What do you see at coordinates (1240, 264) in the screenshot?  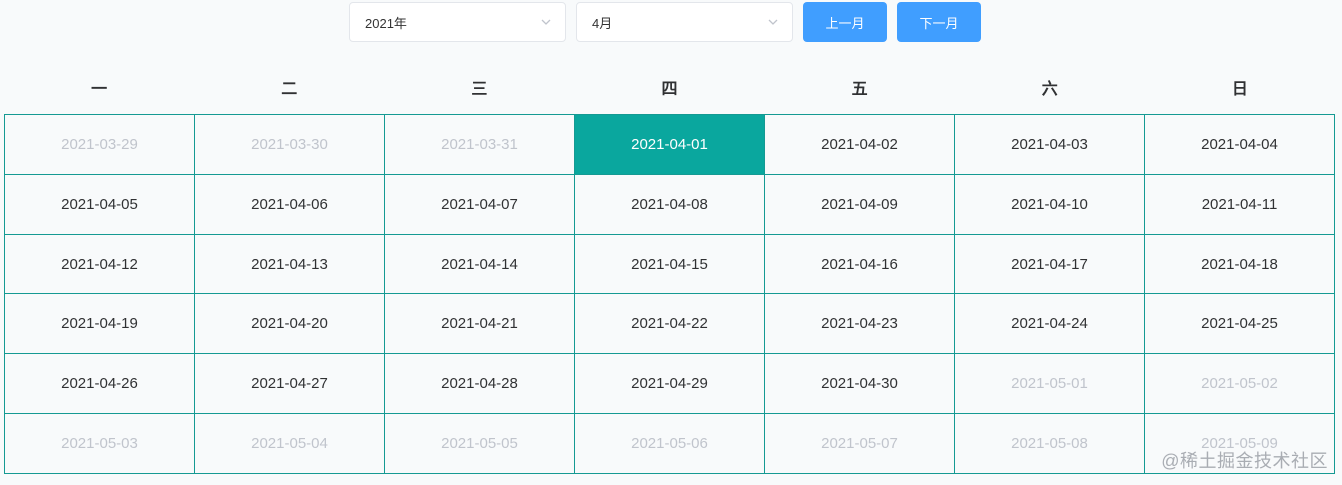 I see `day-cell: 2021-04-18` at bounding box center [1240, 264].